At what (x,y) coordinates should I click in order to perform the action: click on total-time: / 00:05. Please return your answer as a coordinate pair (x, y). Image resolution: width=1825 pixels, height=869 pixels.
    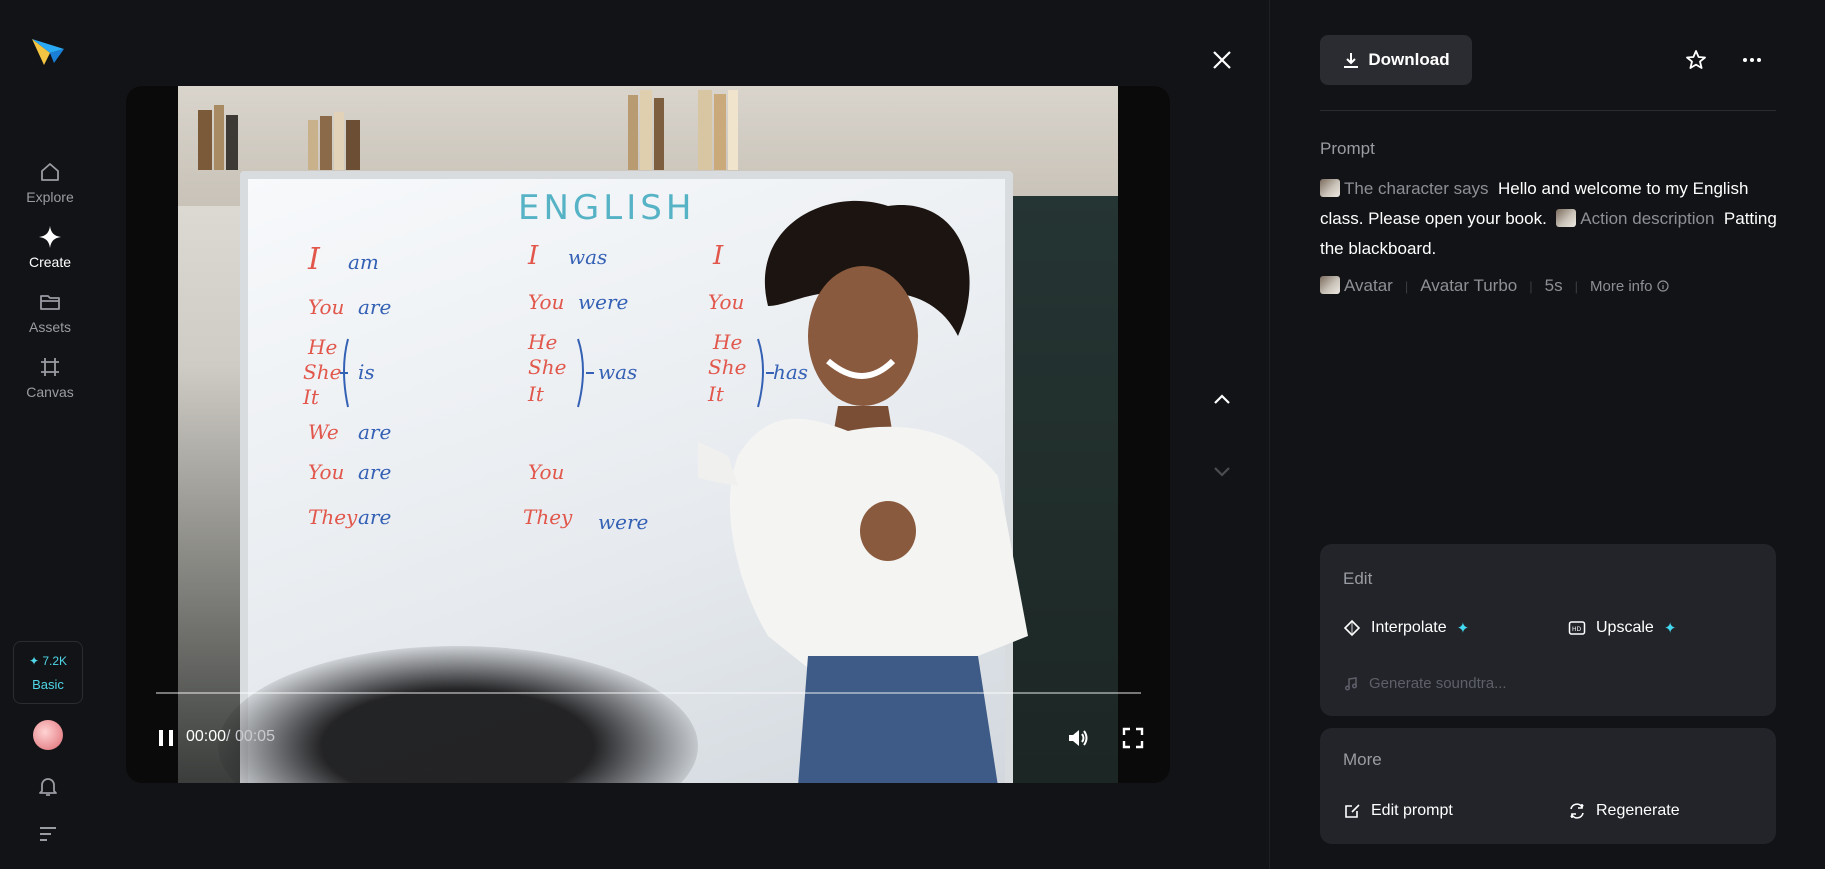
    Looking at the image, I should click on (250, 736).